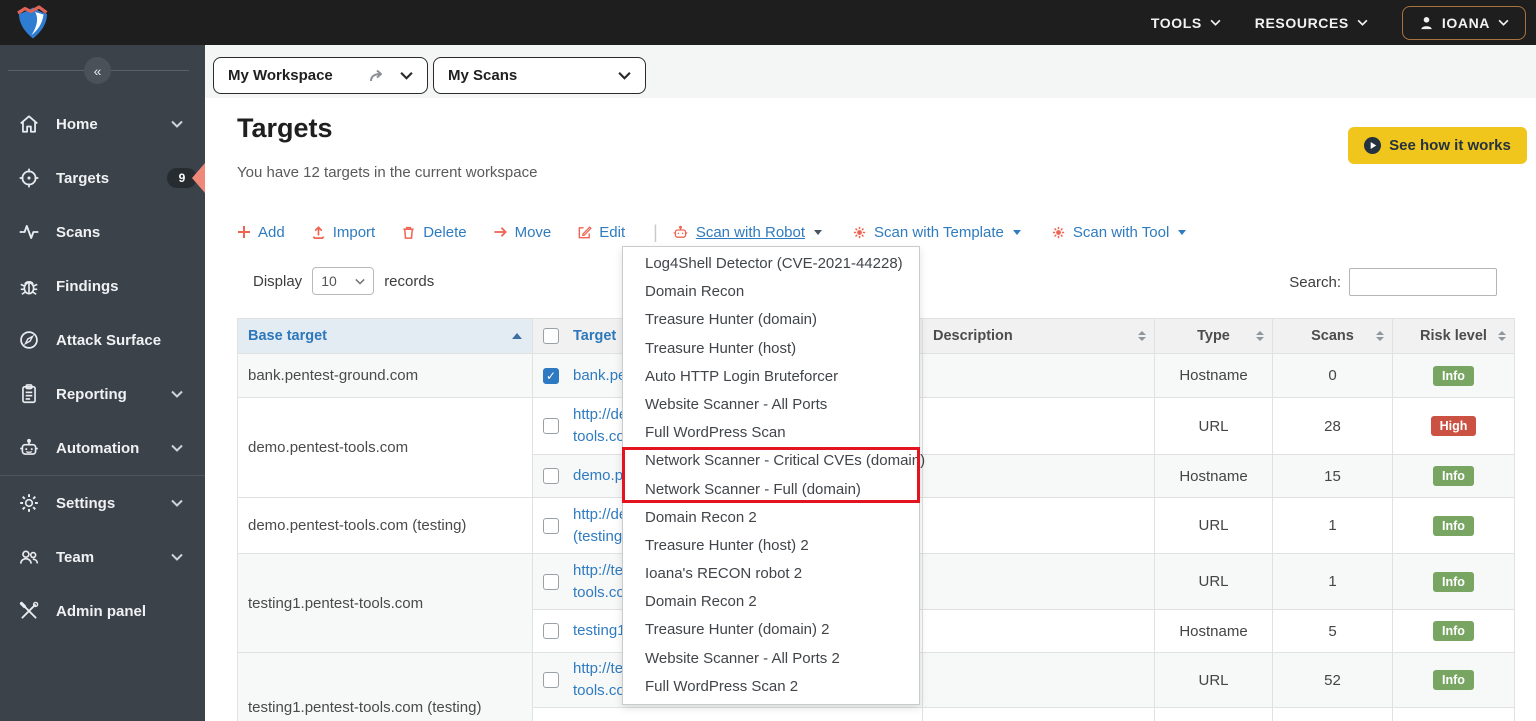  Describe the element at coordinates (102, 340) in the screenshot. I see `sidebar-item-attack-surface: Attack Surface` at that location.